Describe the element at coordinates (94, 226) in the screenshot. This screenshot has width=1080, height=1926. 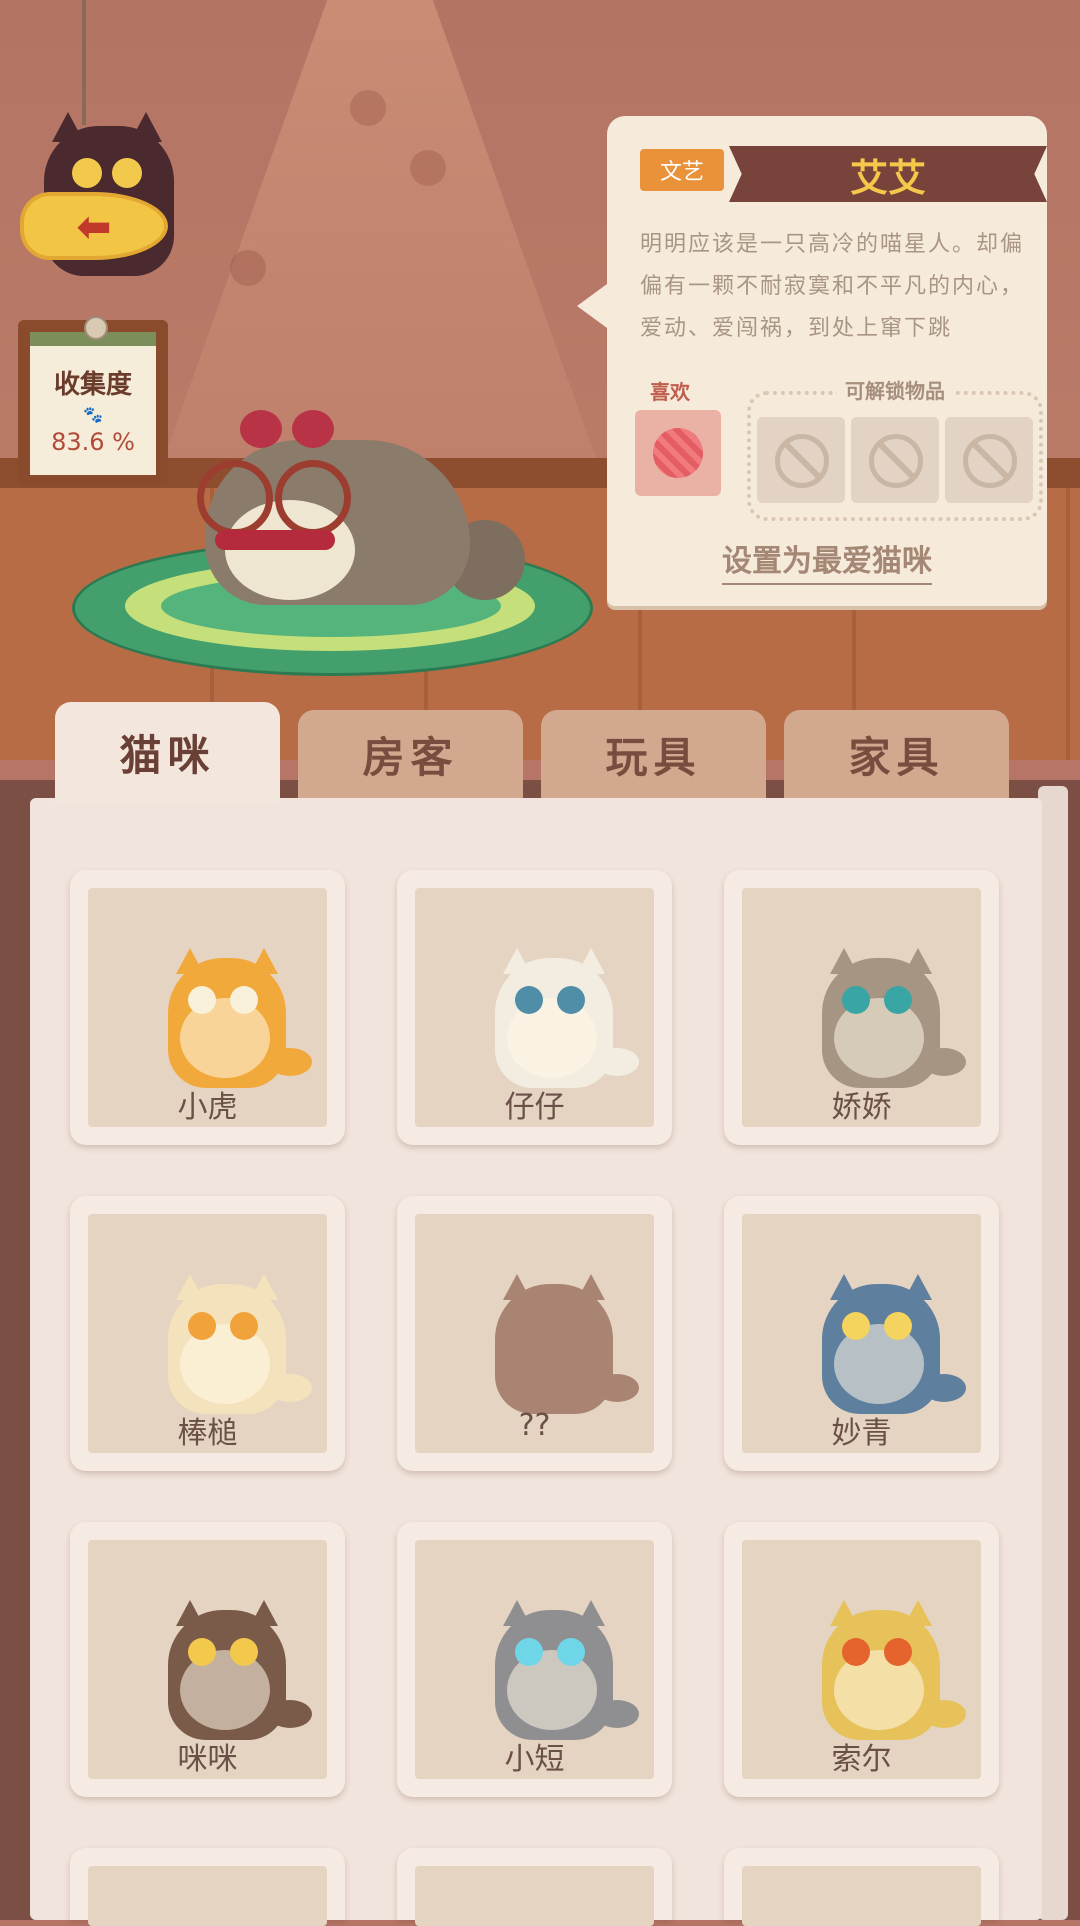
I see `back-arrow-icon: ⬅` at that location.